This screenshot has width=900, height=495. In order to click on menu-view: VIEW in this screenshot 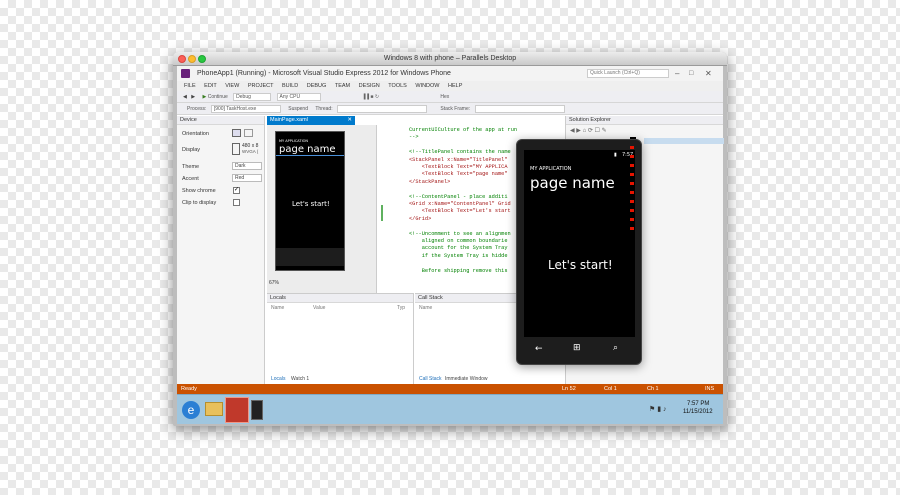, I will do `click(232, 86)`.